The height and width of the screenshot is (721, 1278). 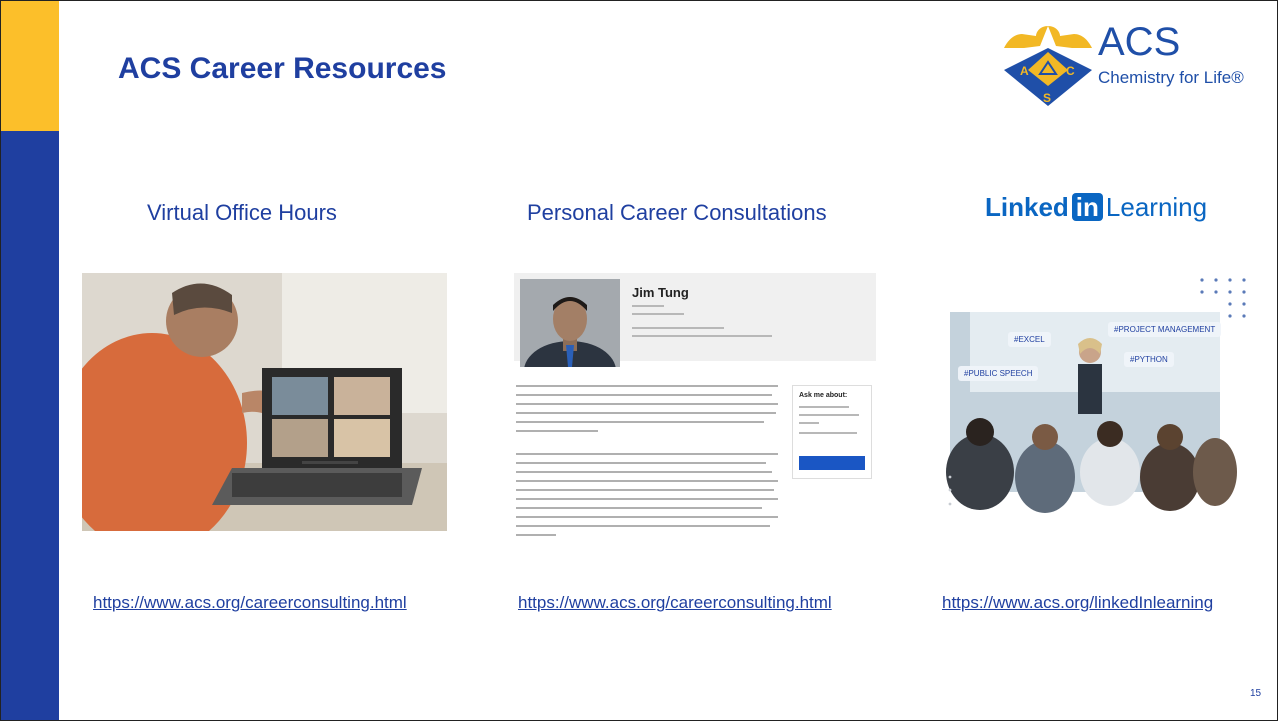 I want to click on slide-title: ACS Career Resources, so click(x=282, y=68).